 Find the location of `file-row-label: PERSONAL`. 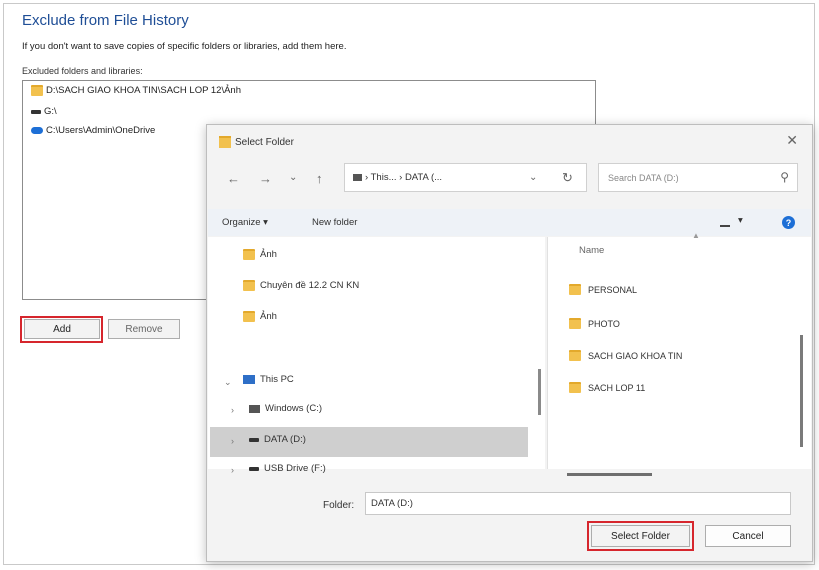

file-row-label: PERSONAL is located at coordinates (613, 289).